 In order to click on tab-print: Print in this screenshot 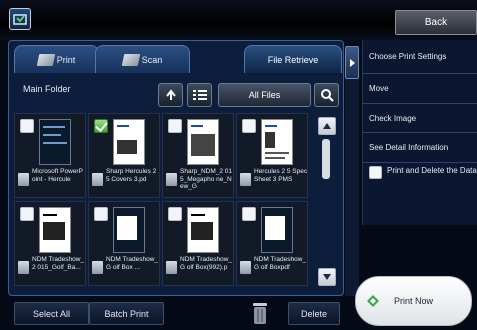, I will do `click(56, 59)`.